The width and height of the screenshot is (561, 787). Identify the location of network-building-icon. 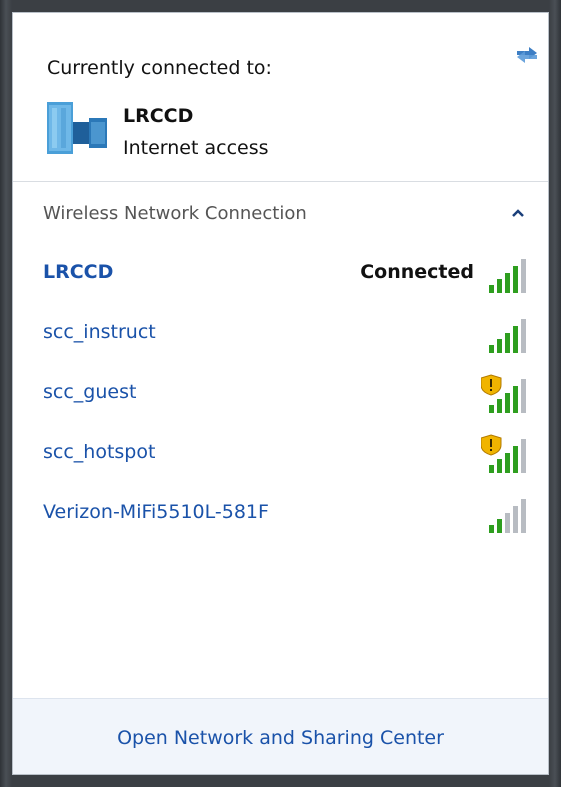
(77, 128).